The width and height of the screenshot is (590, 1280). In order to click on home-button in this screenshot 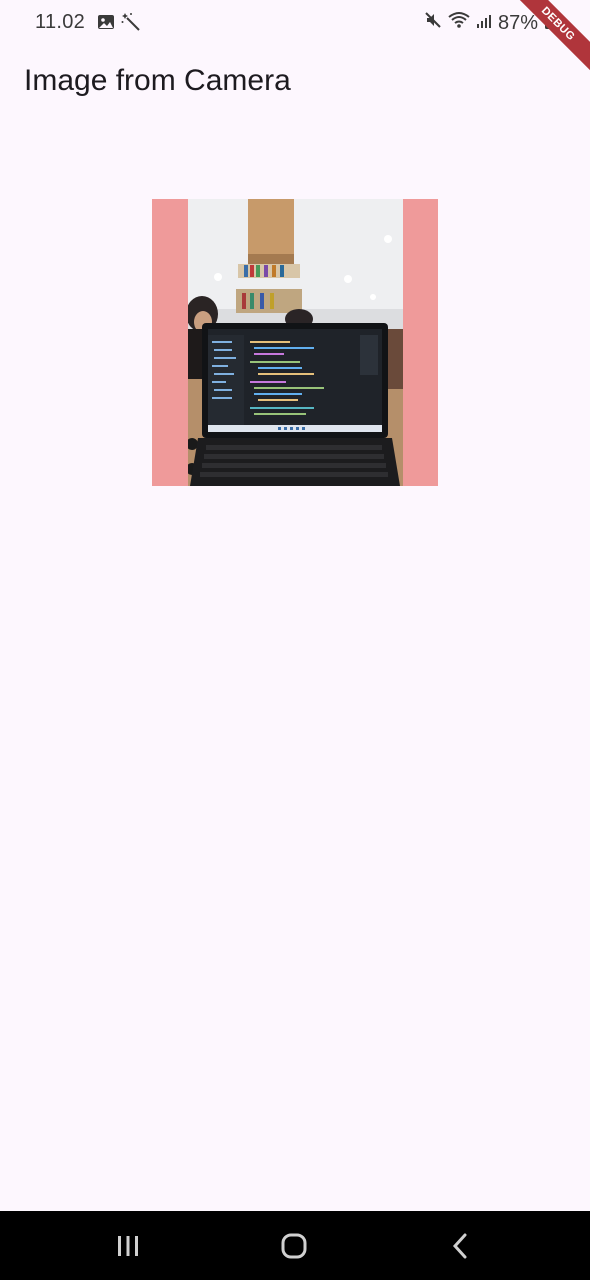, I will do `click(294, 1246)`.